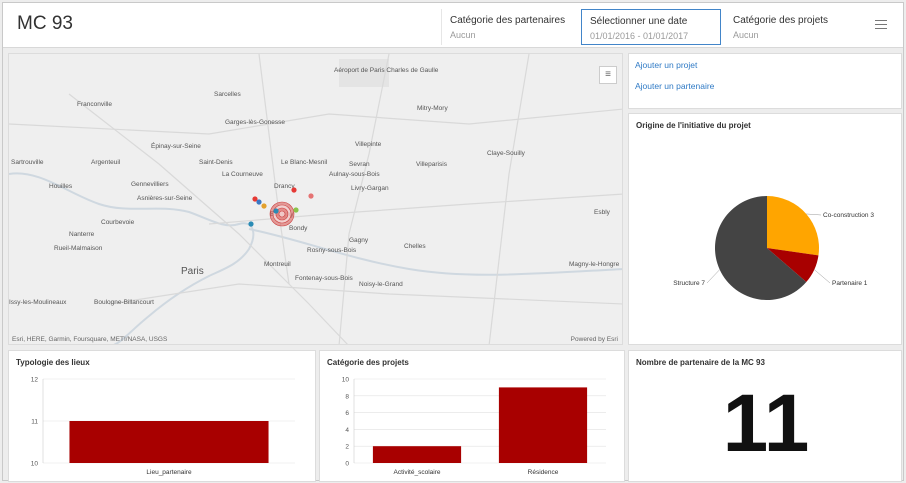  Describe the element at coordinates (192, 271) in the screenshot. I see `map-place-label: Paris` at that location.